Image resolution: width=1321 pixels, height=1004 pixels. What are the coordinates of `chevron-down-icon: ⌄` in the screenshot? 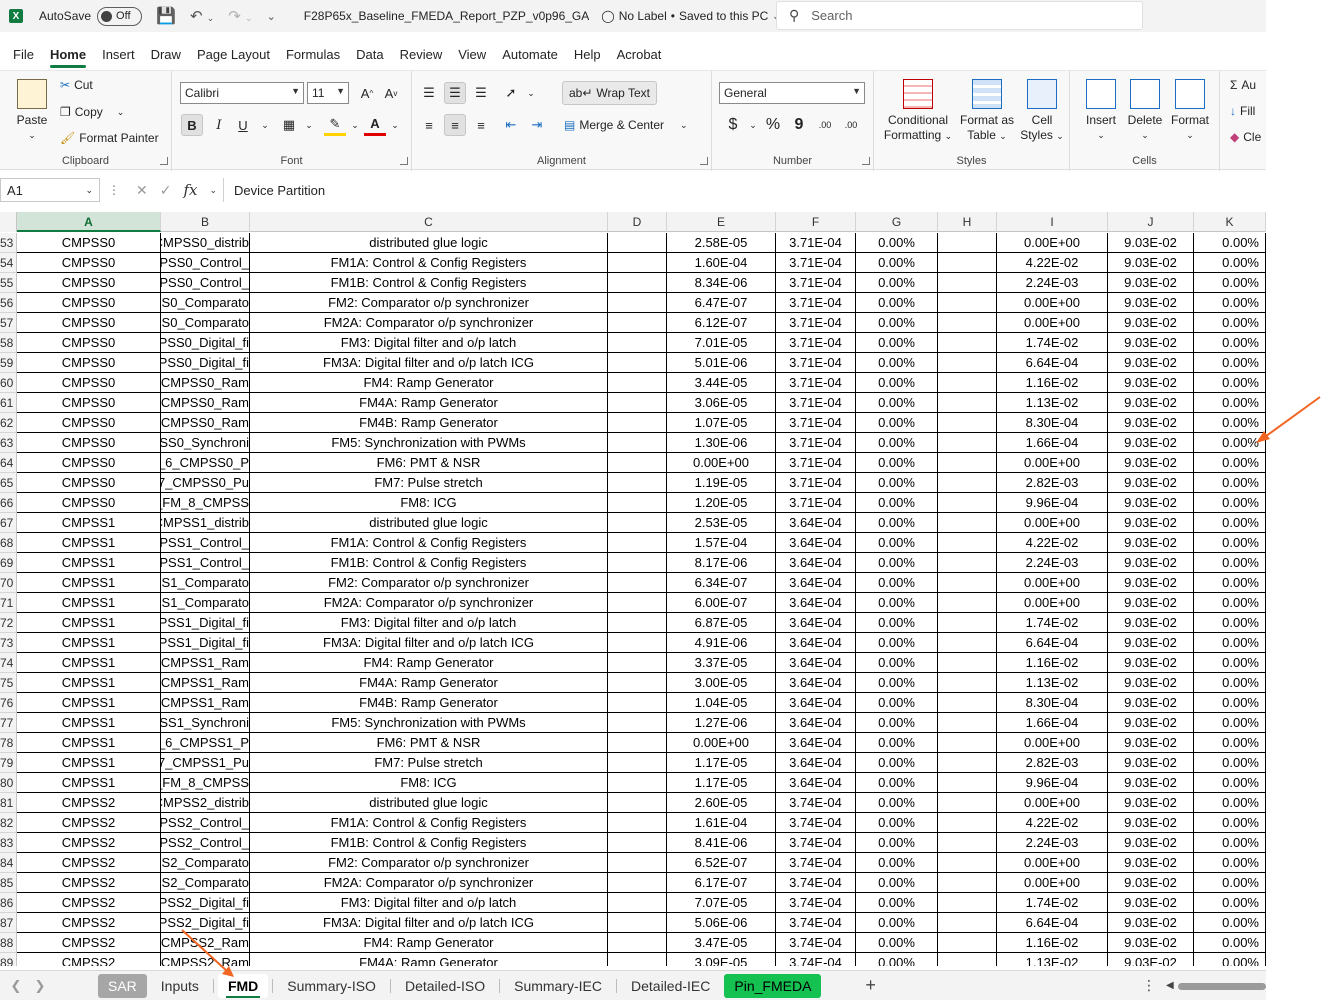 It's located at (309, 125).